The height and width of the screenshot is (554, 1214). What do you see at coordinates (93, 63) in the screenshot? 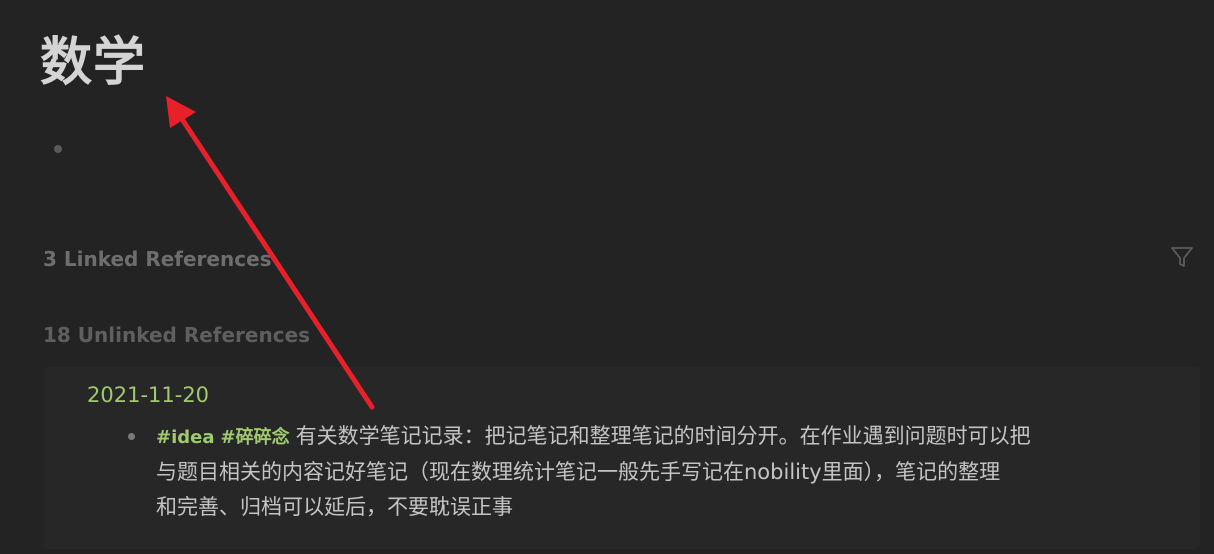
I see `page-title: 数学` at bounding box center [93, 63].